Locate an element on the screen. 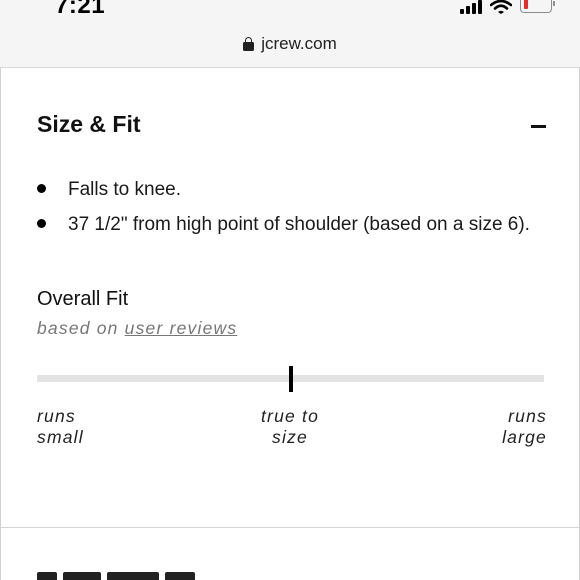  section-divider is located at coordinates (290, 527).